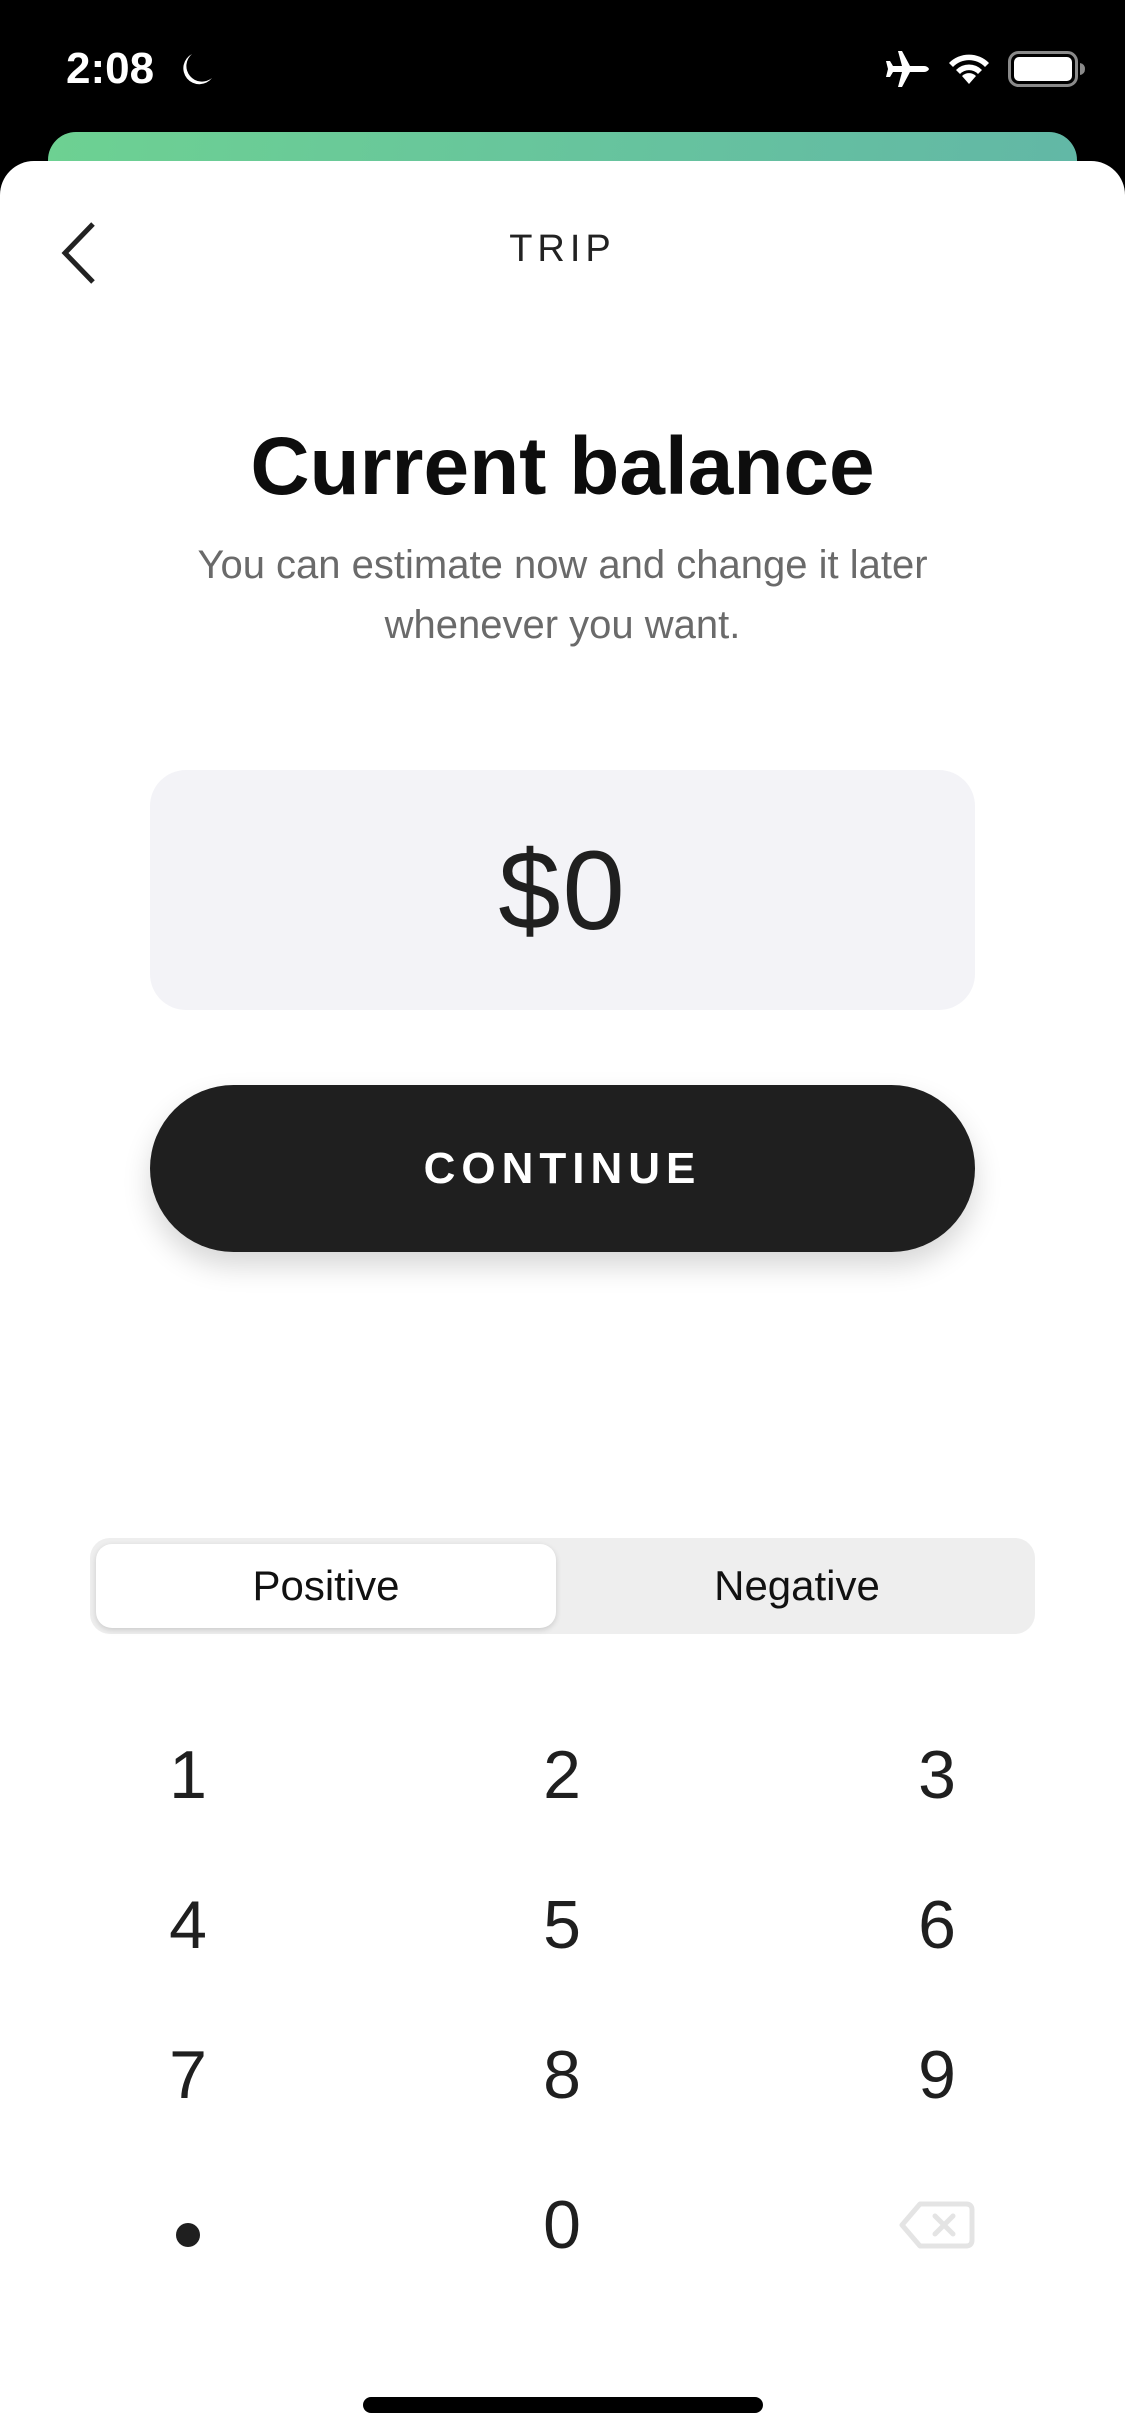 Image resolution: width=1125 pixels, height=2436 pixels. I want to click on moon-icon, so click(197, 69).